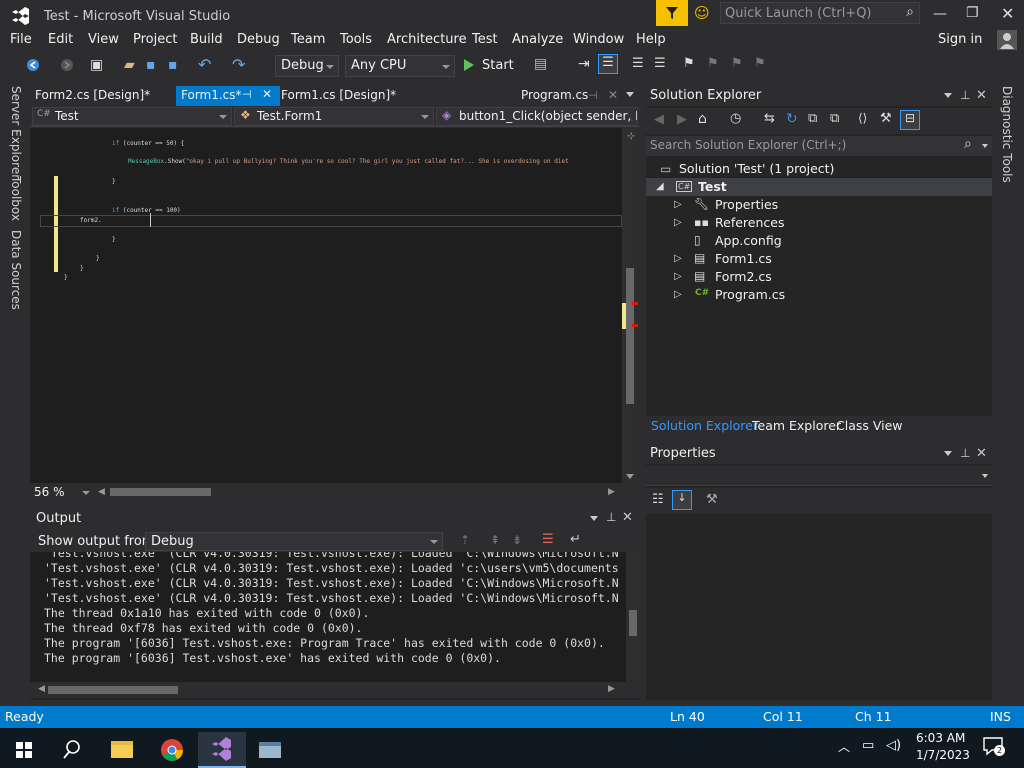  I want to click on prev-bookmark-icon: ⚑, so click(713, 63).